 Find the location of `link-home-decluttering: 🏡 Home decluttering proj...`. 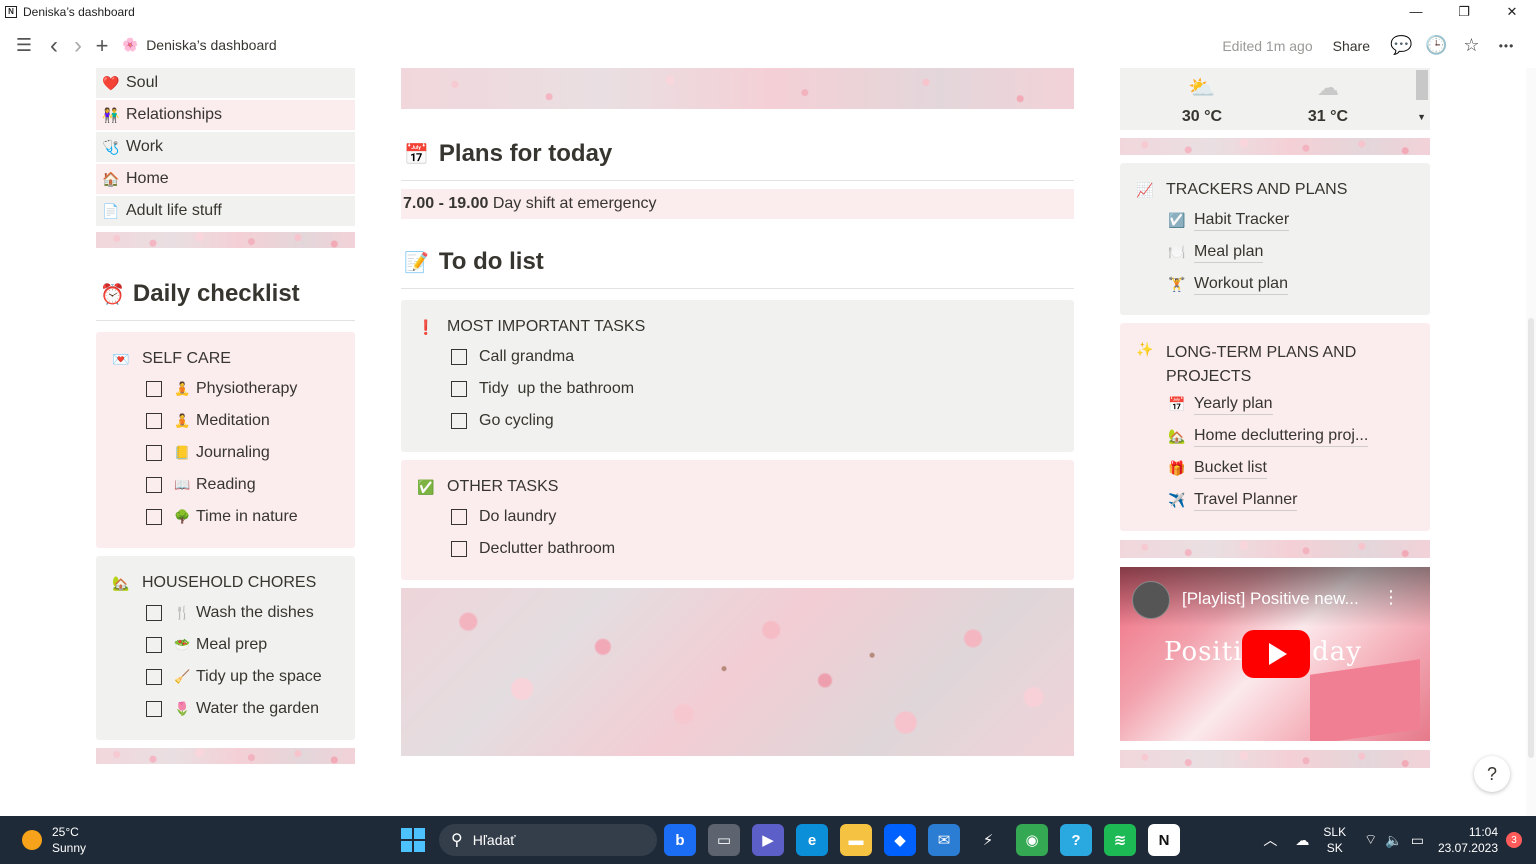

link-home-decluttering: 🏡 Home decluttering proj... is located at coordinates (1268, 436).